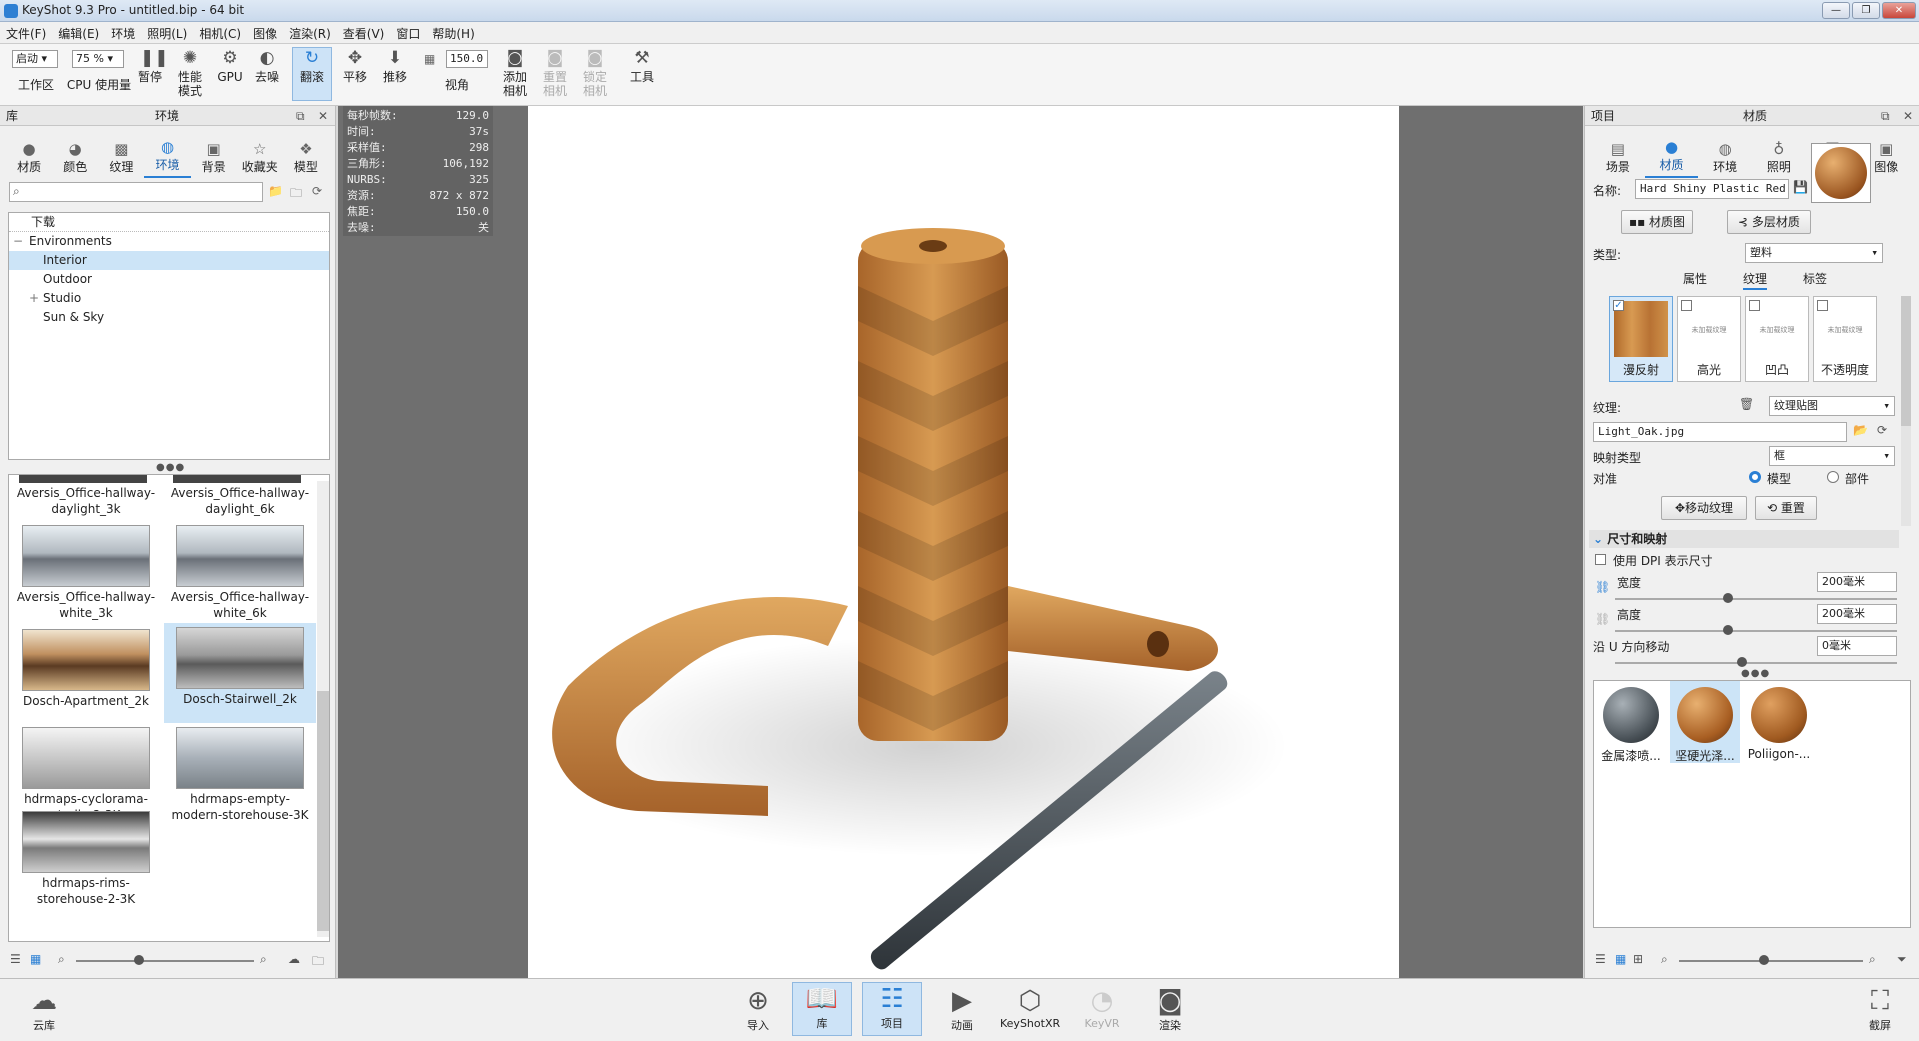 This screenshot has width=1919, height=1041. Describe the element at coordinates (1756, 663) in the screenshot. I see `u-offset-slider` at that location.